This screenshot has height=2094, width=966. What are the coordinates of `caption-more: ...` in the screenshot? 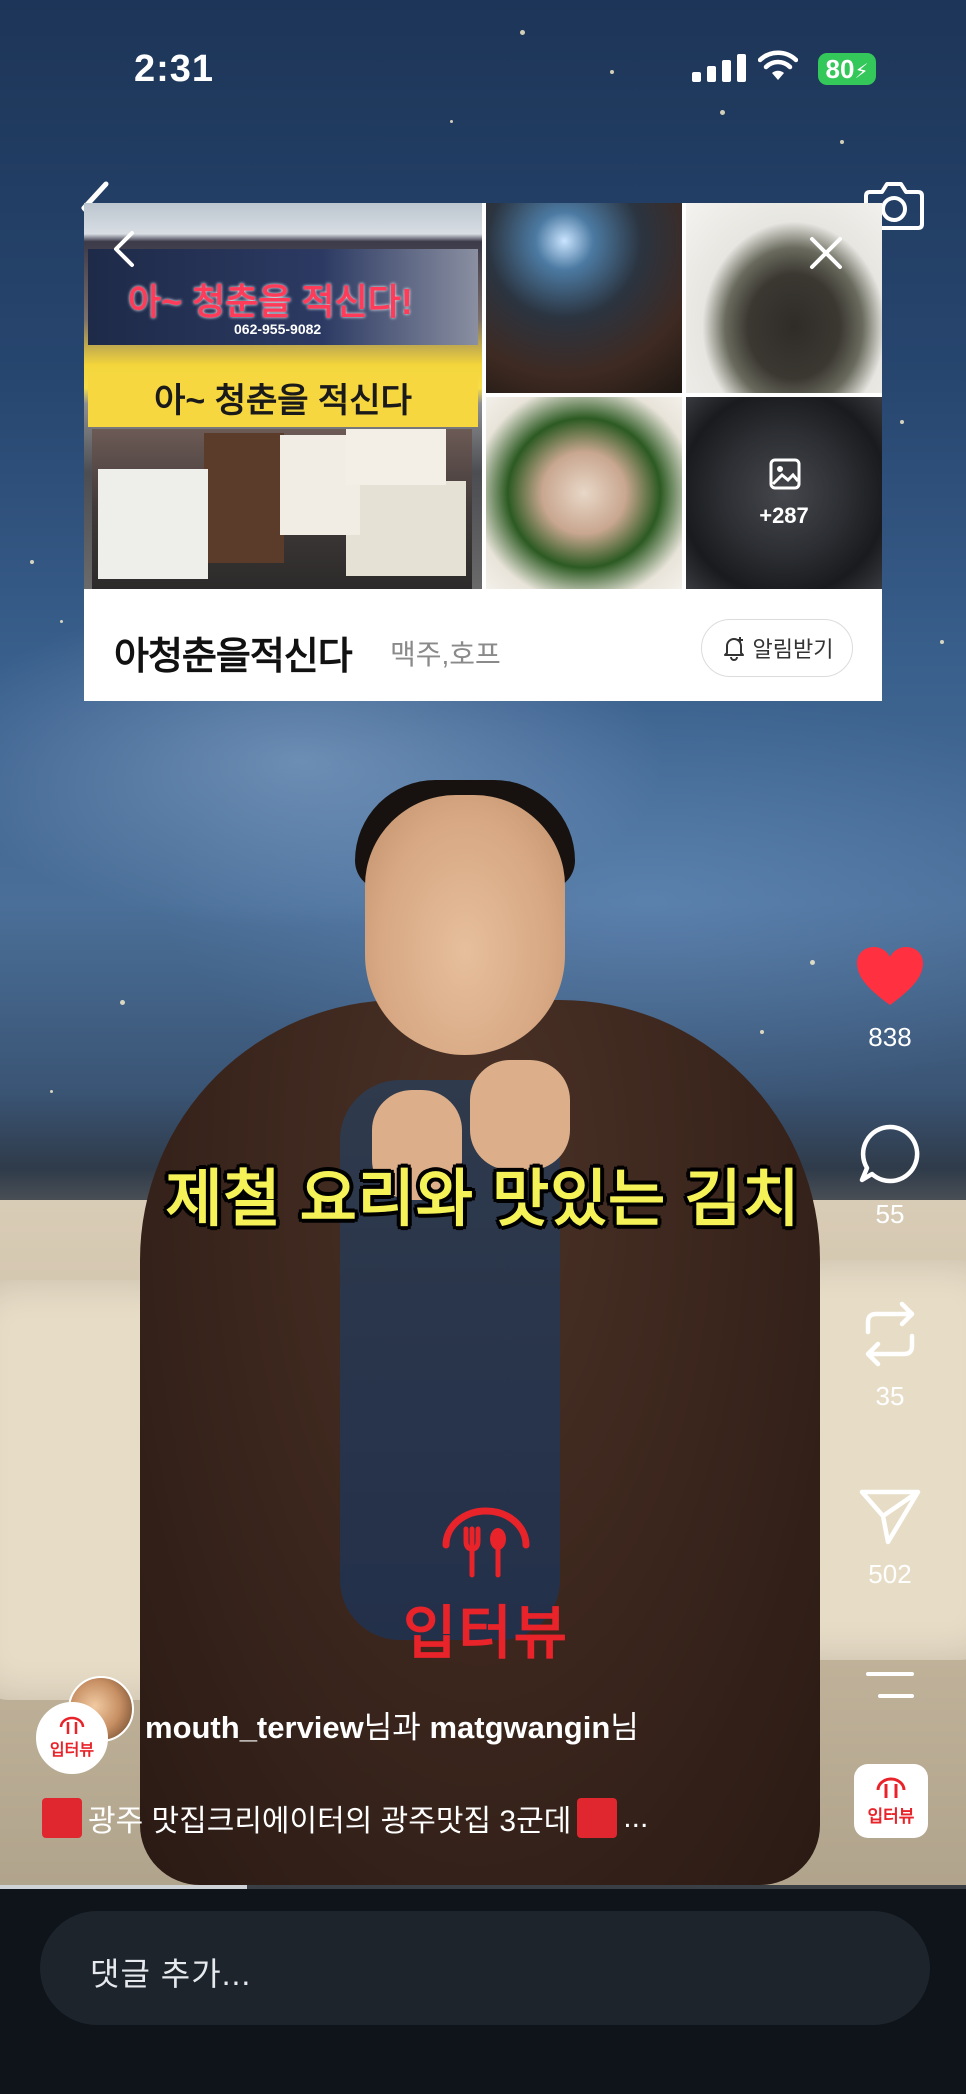 It's located at (635, 1818).